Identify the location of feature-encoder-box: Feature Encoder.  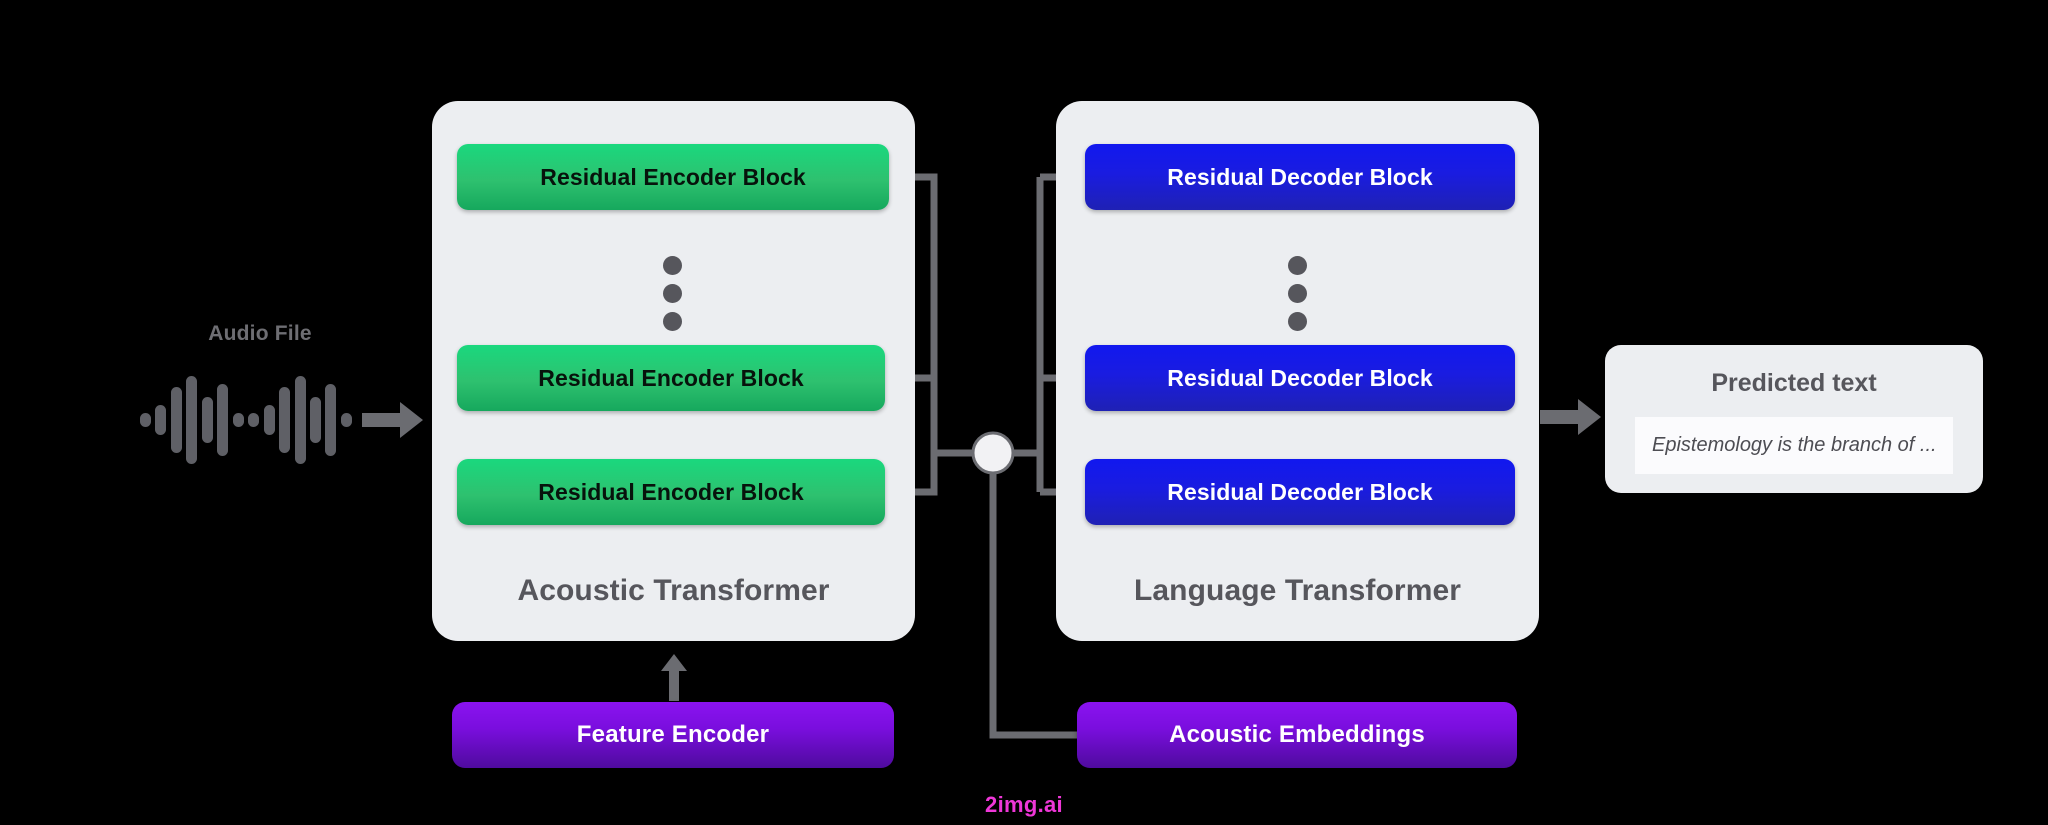
(673, 735).